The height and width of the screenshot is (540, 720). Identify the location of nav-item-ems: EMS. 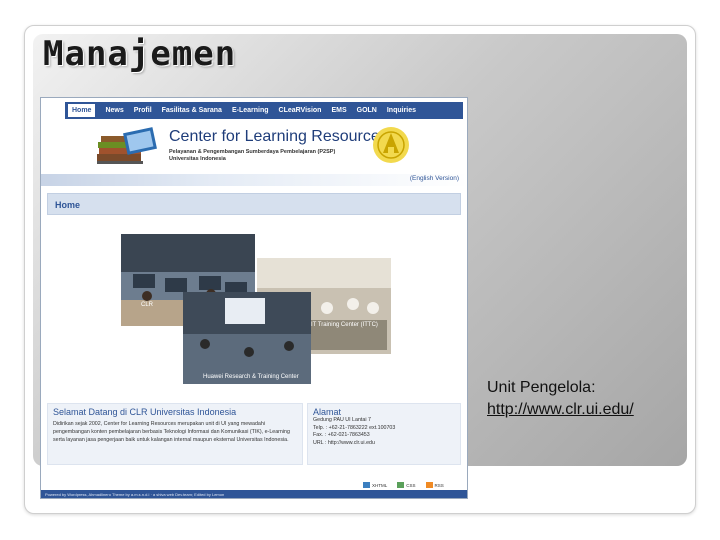
(338, 110).